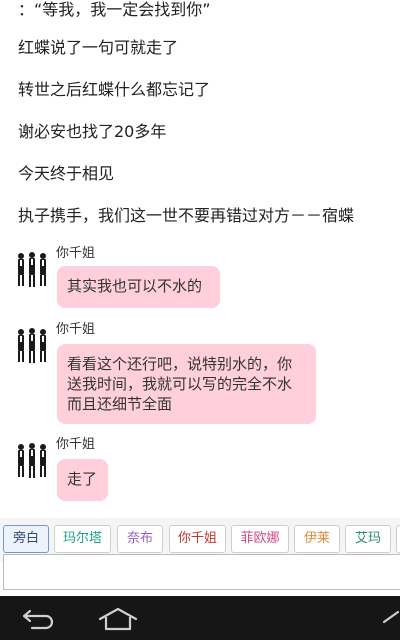  I want to click on message-bubble: 走了, so click(82, 480).